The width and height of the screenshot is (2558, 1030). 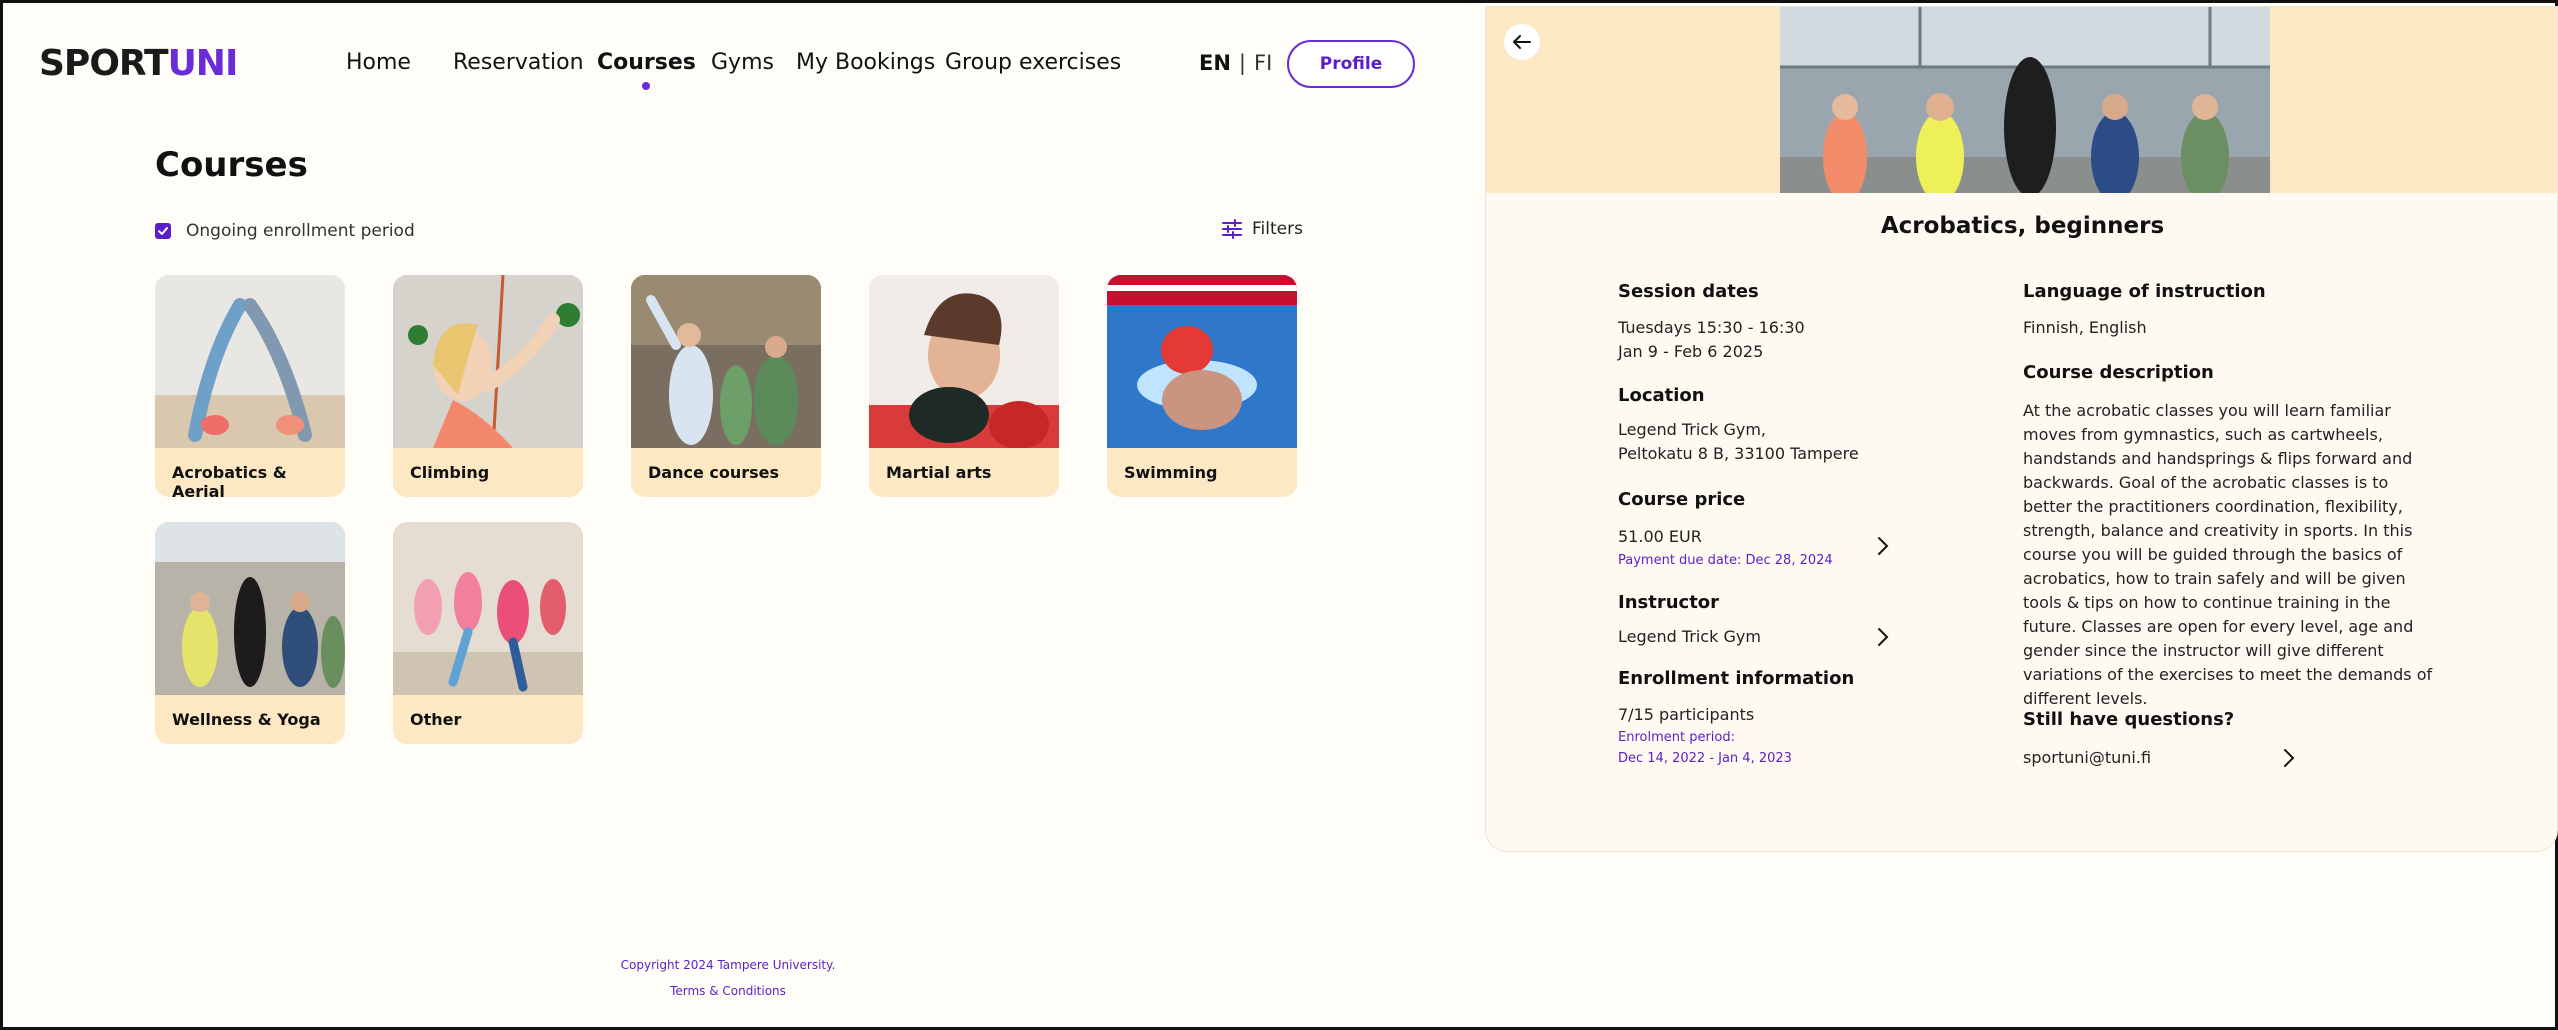 I want to click on lang-en: EN, so click(x=1215, y=63).